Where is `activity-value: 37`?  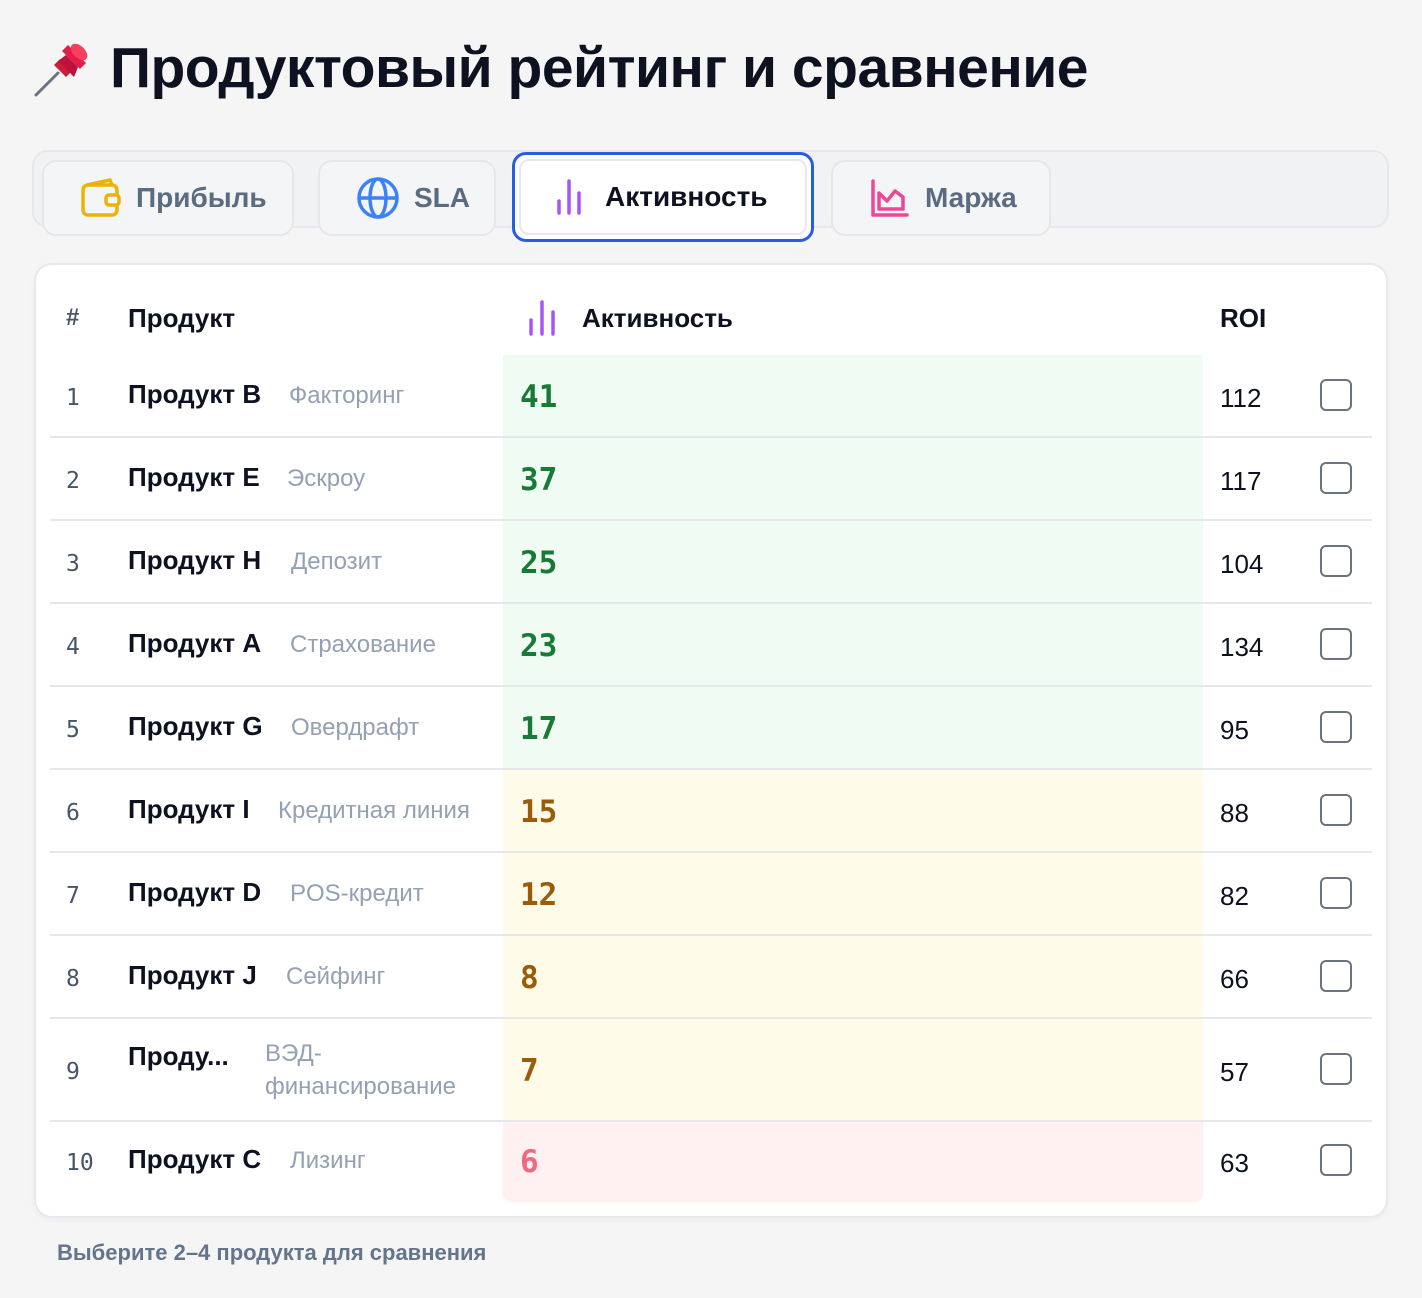 activity-value: 37 is located at coordinates (539, 479).